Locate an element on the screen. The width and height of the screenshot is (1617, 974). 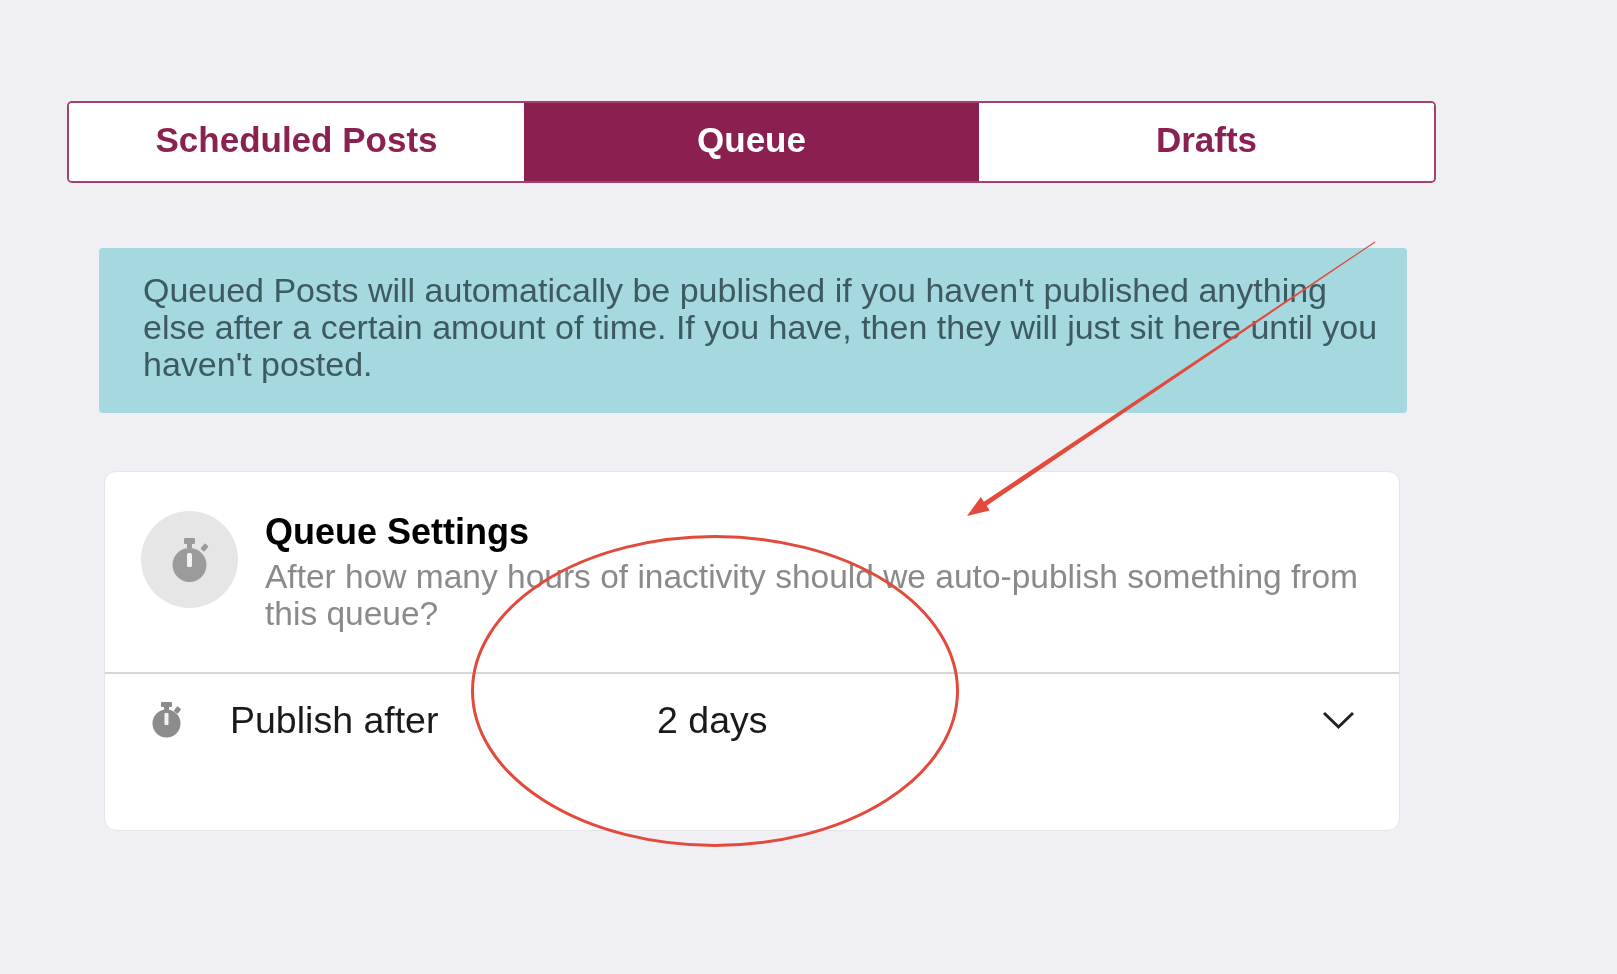
publish-delay-dropdown: 2 days is located at coordinates (1006, 720).